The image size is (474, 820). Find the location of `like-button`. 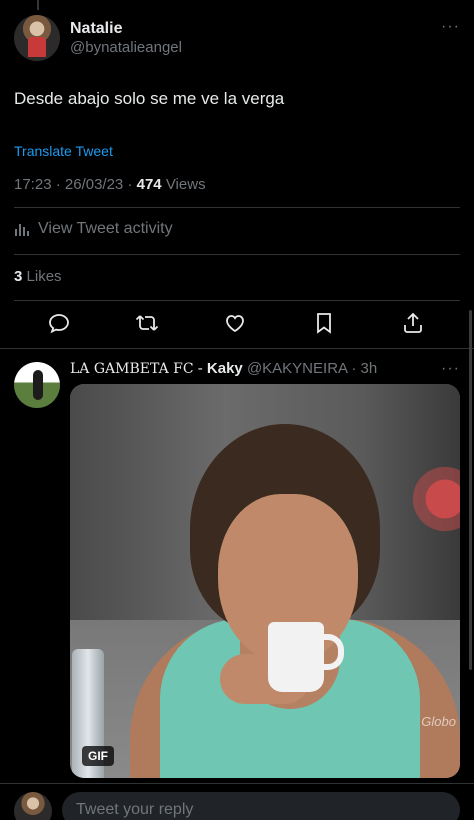

like-button is located at coordinates (235, 323).